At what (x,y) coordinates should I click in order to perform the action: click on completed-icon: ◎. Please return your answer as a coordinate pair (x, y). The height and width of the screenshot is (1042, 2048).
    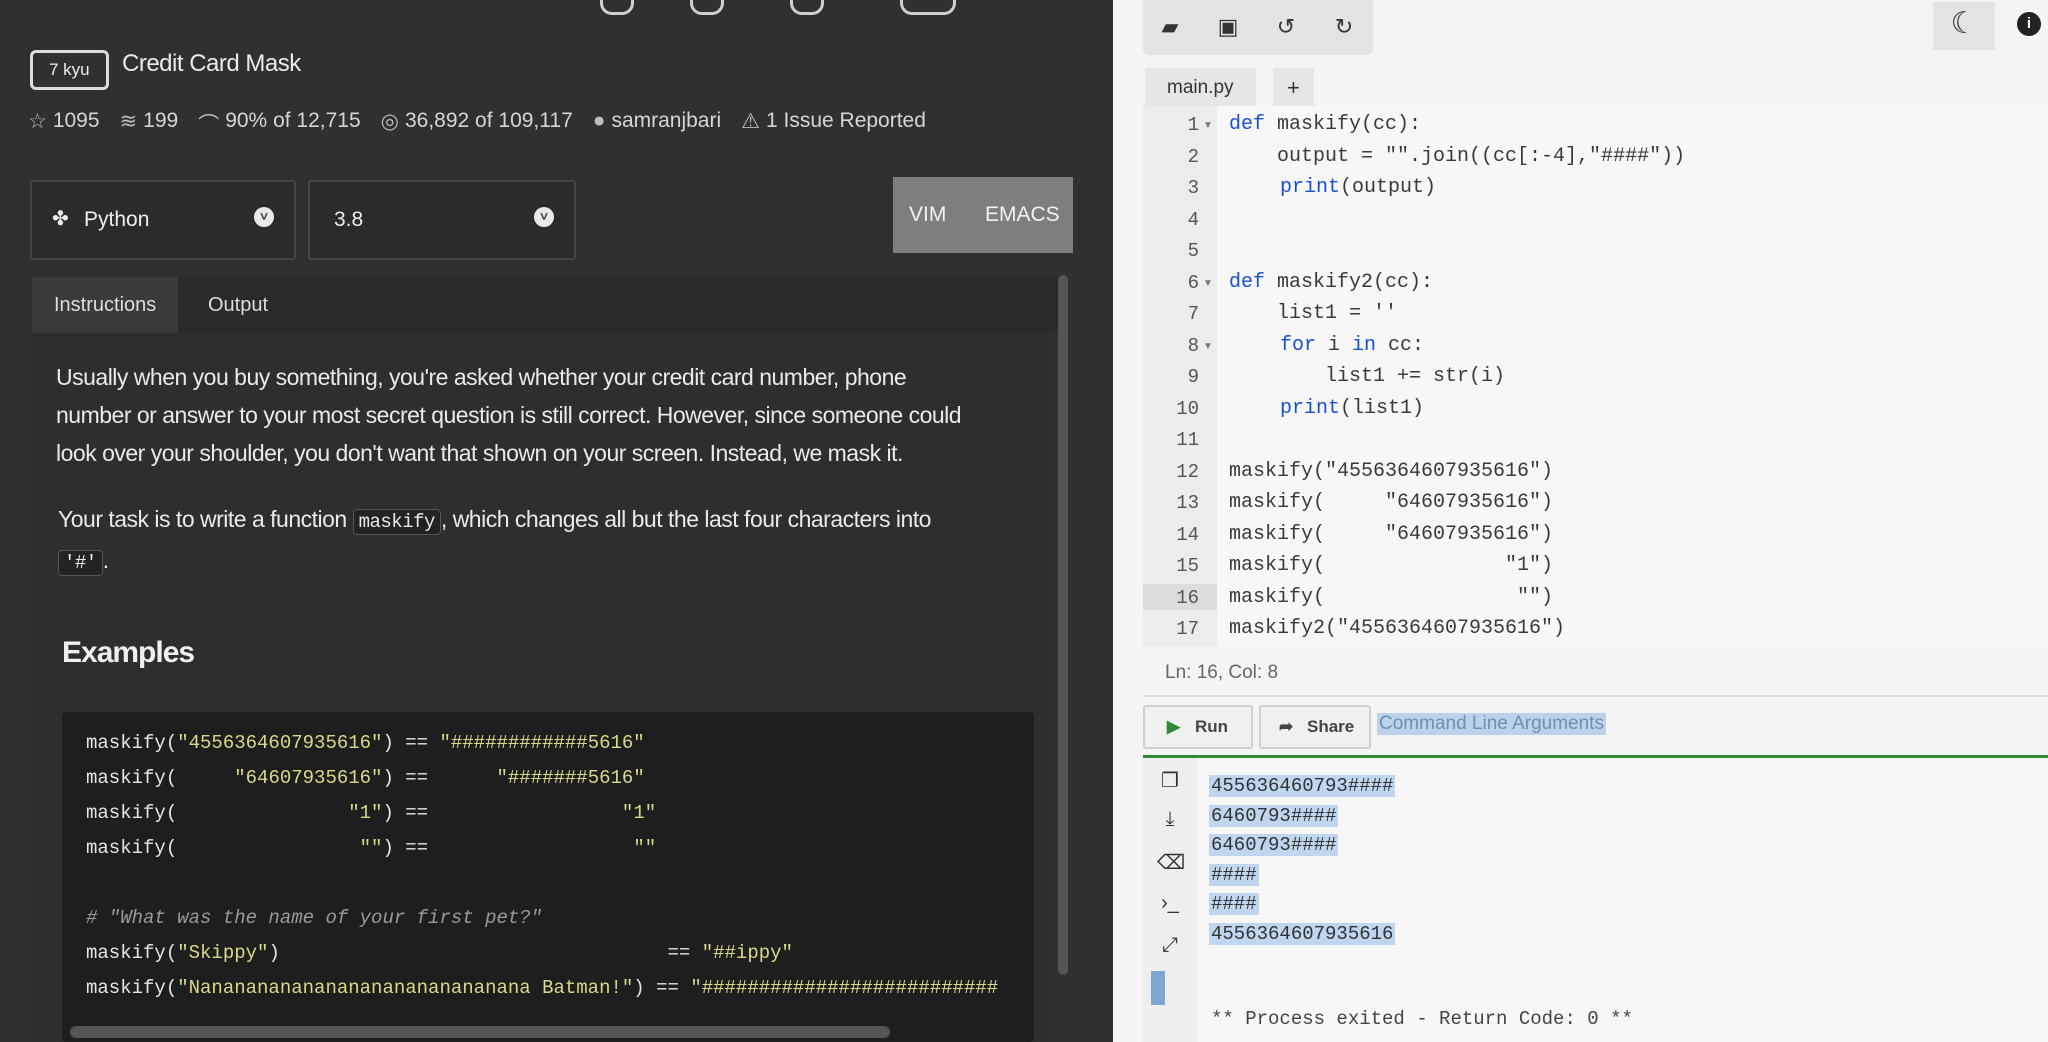
    Looking at the image, I should click on (389, 121).